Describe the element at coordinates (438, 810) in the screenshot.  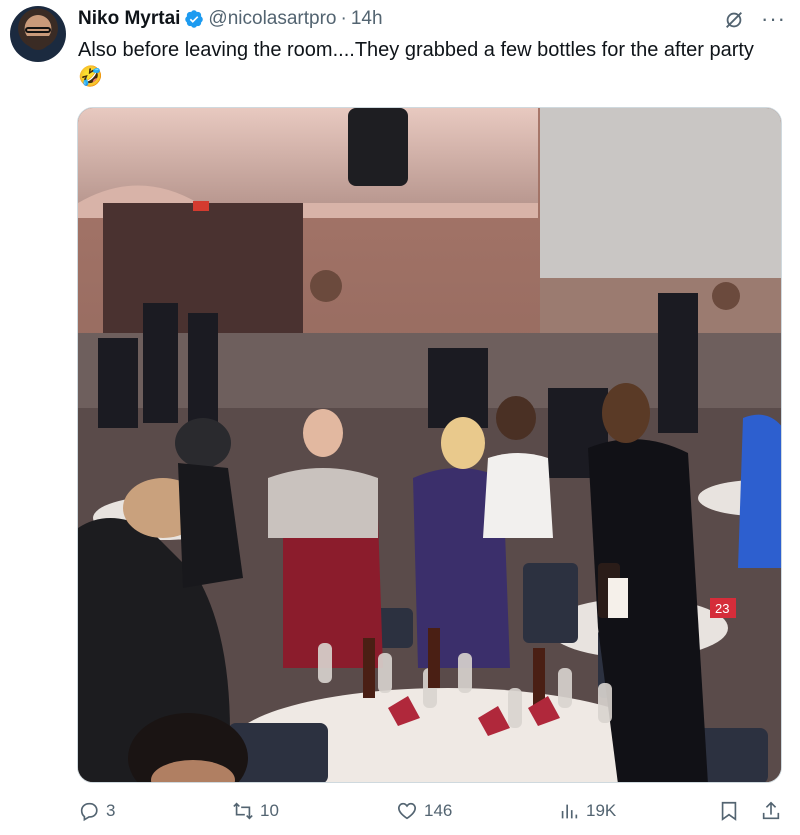
I see `like-count: 146` at that location.